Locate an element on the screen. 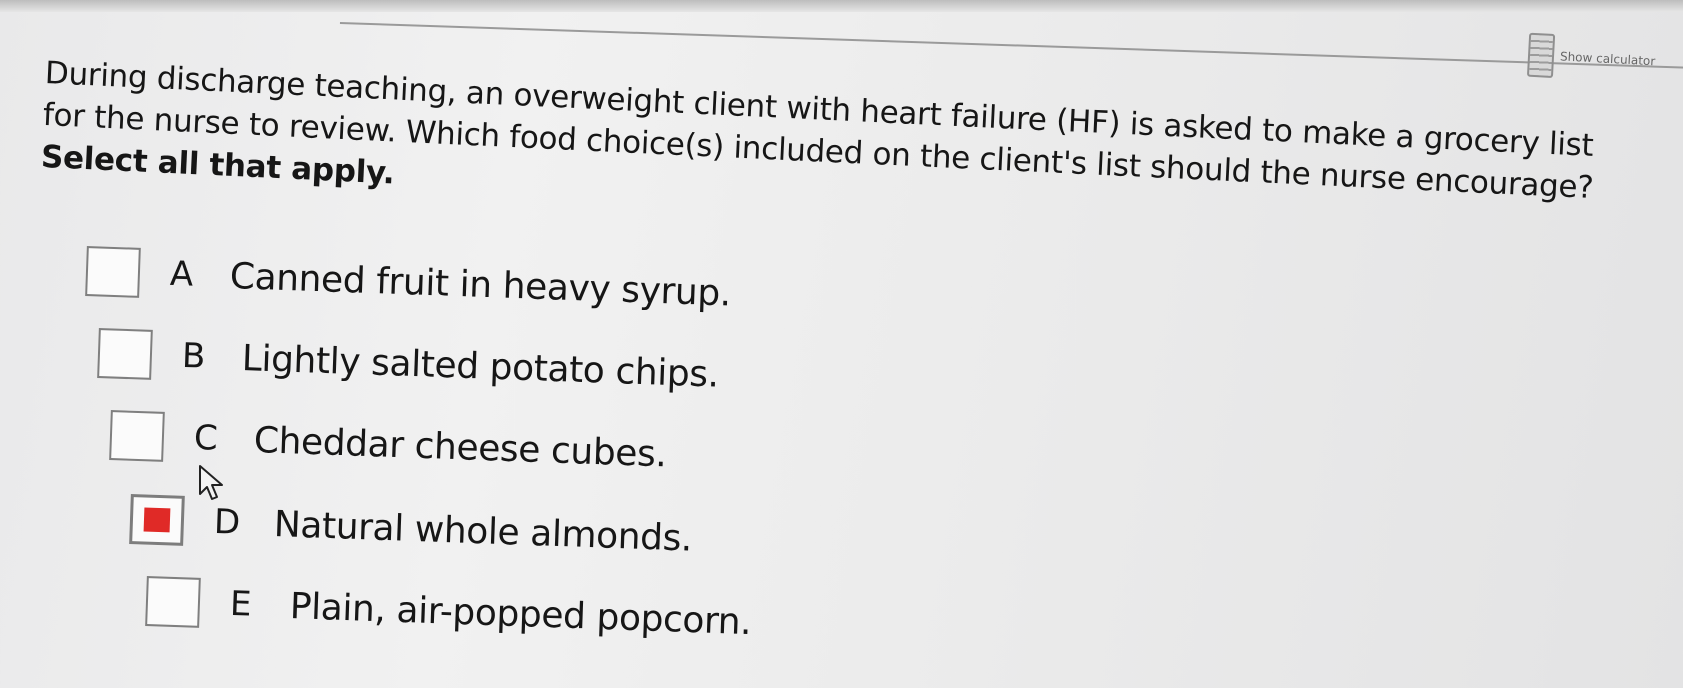 Image resolution: width=1683 pixels, height=688 pixels. option-letter: E is located at coordinates (241, 604).